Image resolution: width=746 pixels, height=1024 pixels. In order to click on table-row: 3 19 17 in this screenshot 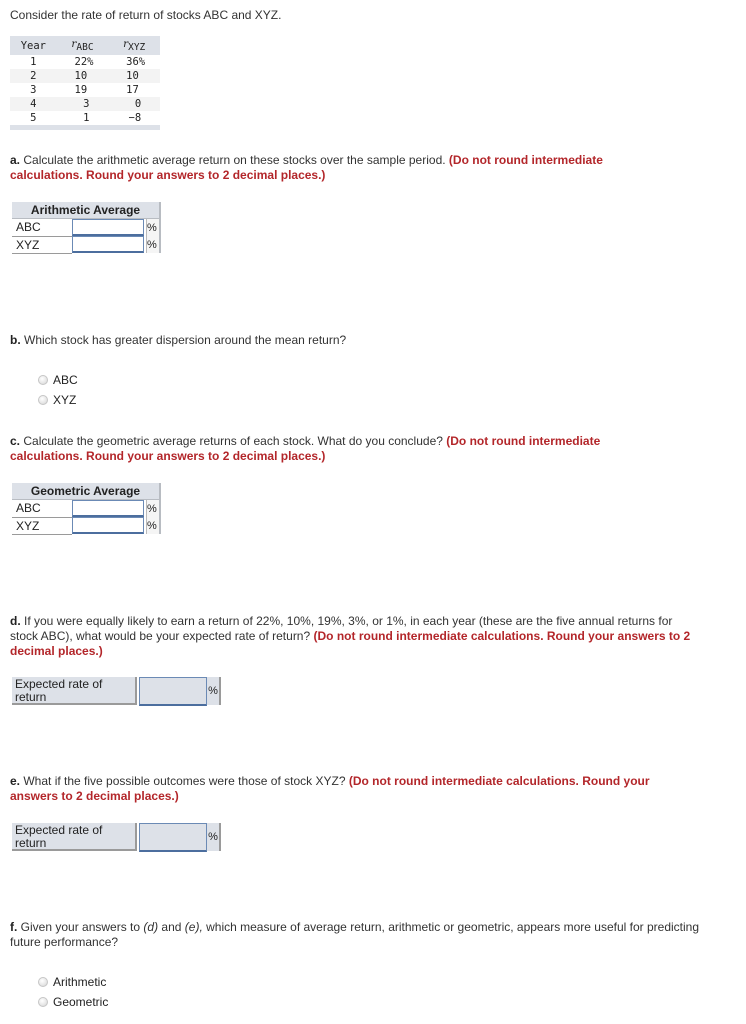, I will do `click(85, 90)`.